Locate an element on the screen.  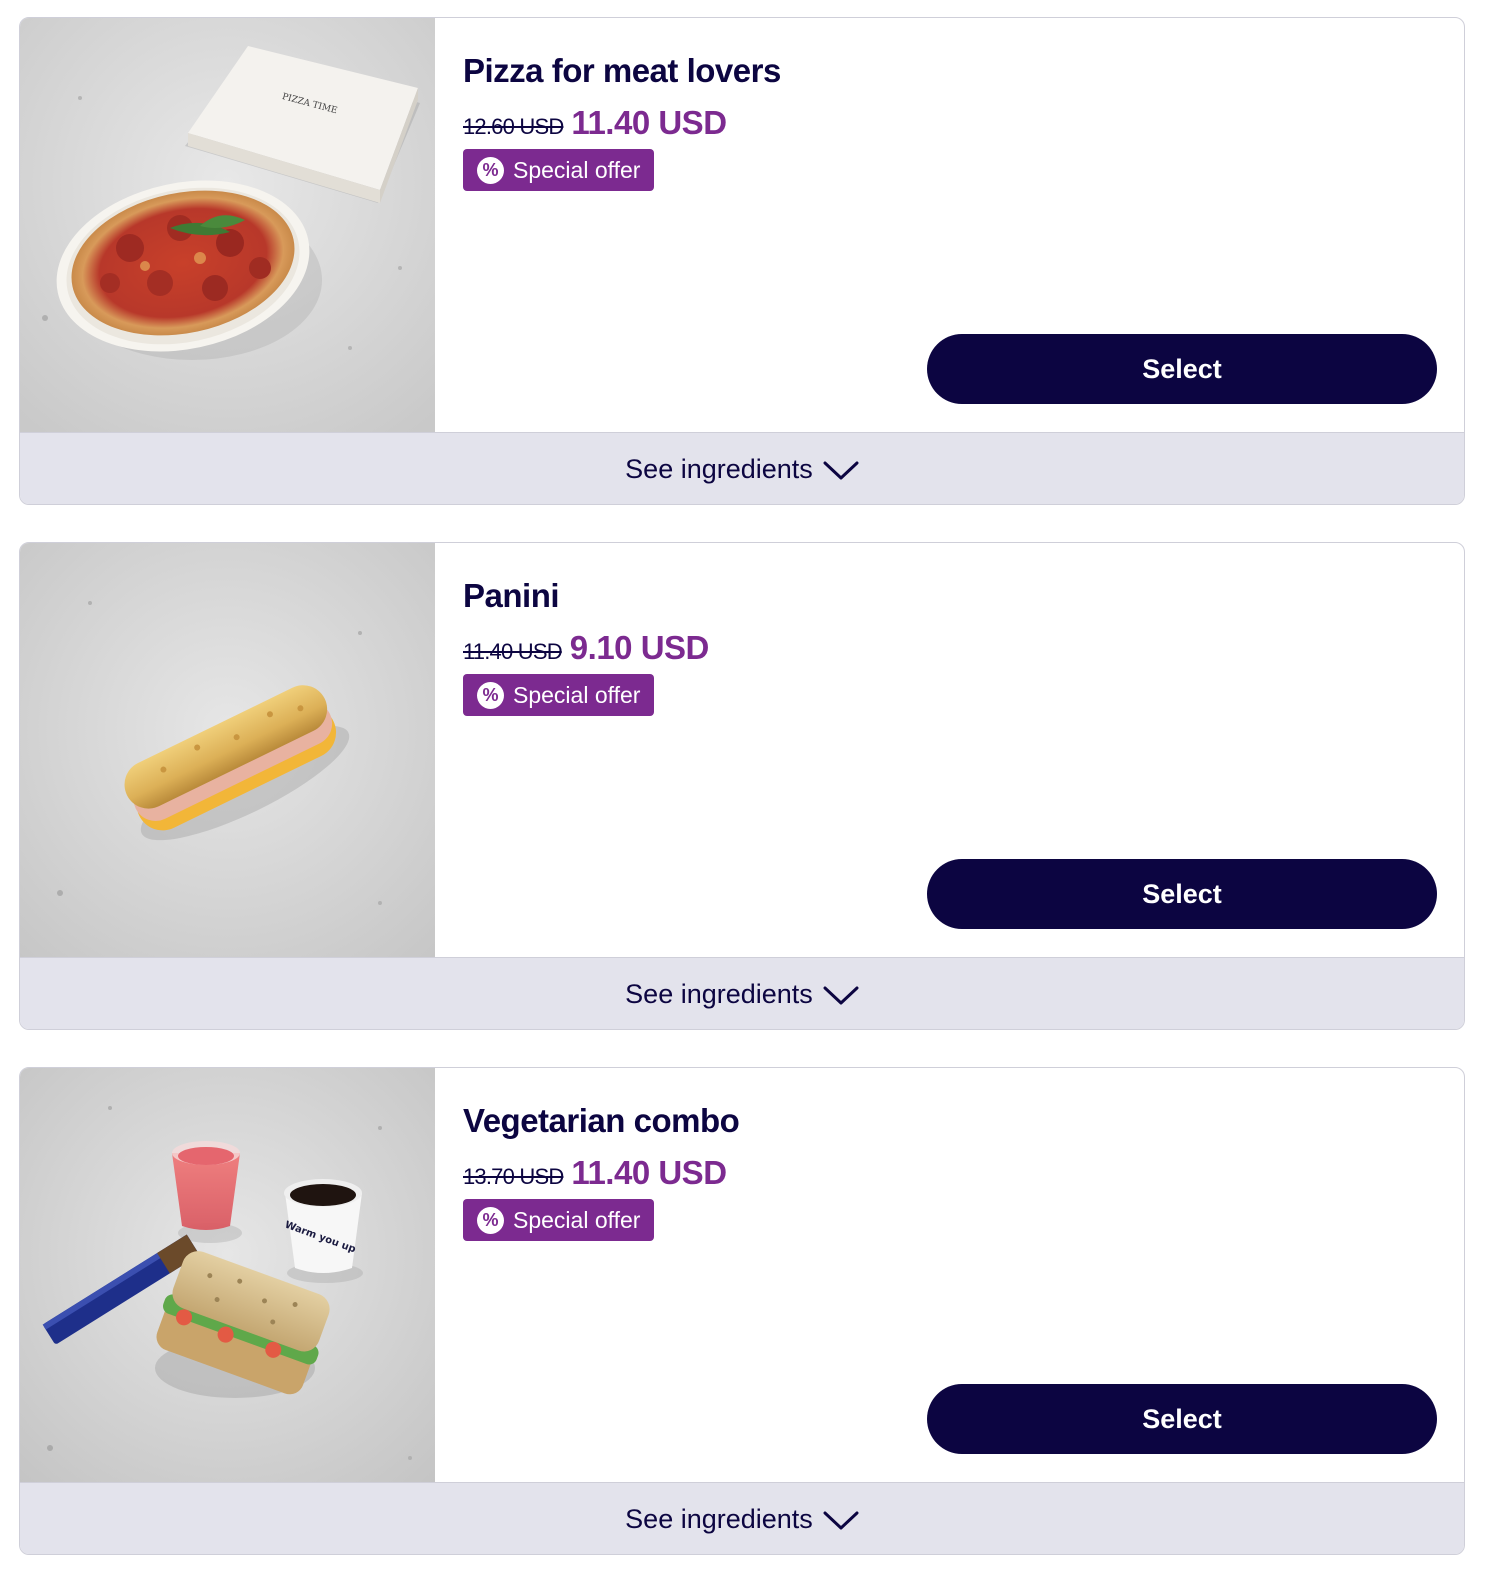
original-price: 11.40 USD is located at coordinates (513, 651).